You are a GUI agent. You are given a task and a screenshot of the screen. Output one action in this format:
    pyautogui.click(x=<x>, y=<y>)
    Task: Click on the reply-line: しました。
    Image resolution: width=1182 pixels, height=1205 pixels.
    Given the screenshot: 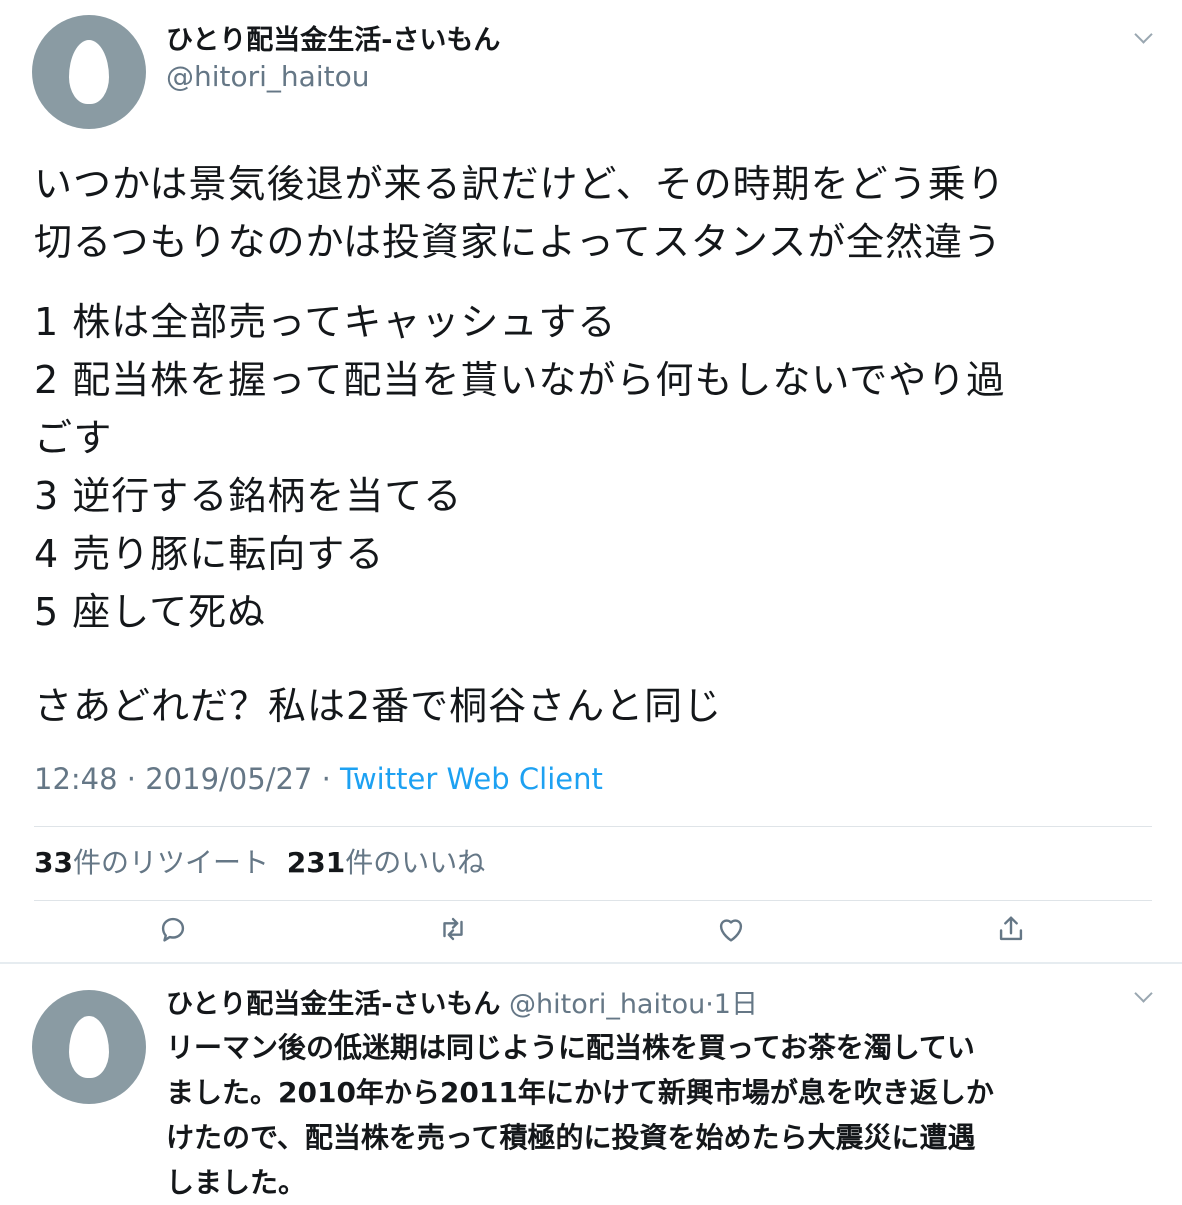 What is the action you would take?
    pyautogui.click(x=236, y=1182)
    